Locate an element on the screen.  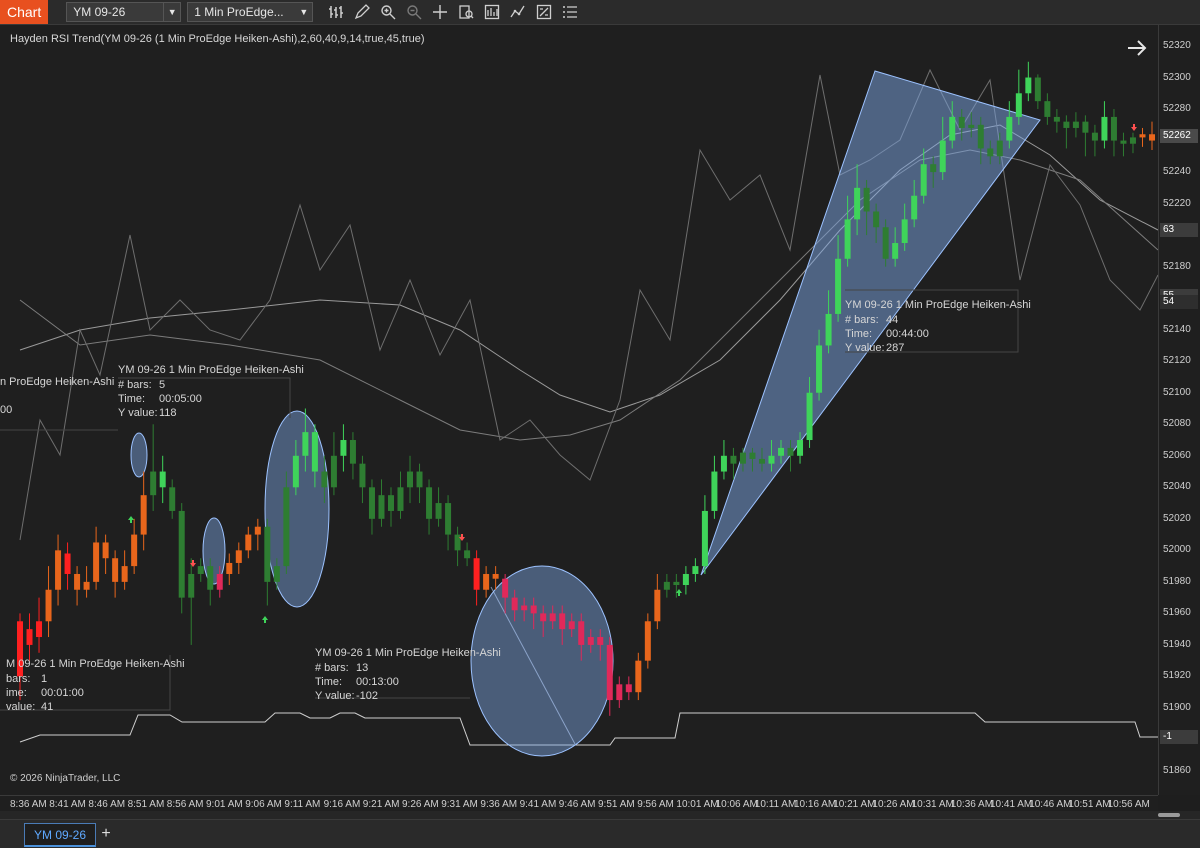
data-box-icon is located at coordinates (466, 12).